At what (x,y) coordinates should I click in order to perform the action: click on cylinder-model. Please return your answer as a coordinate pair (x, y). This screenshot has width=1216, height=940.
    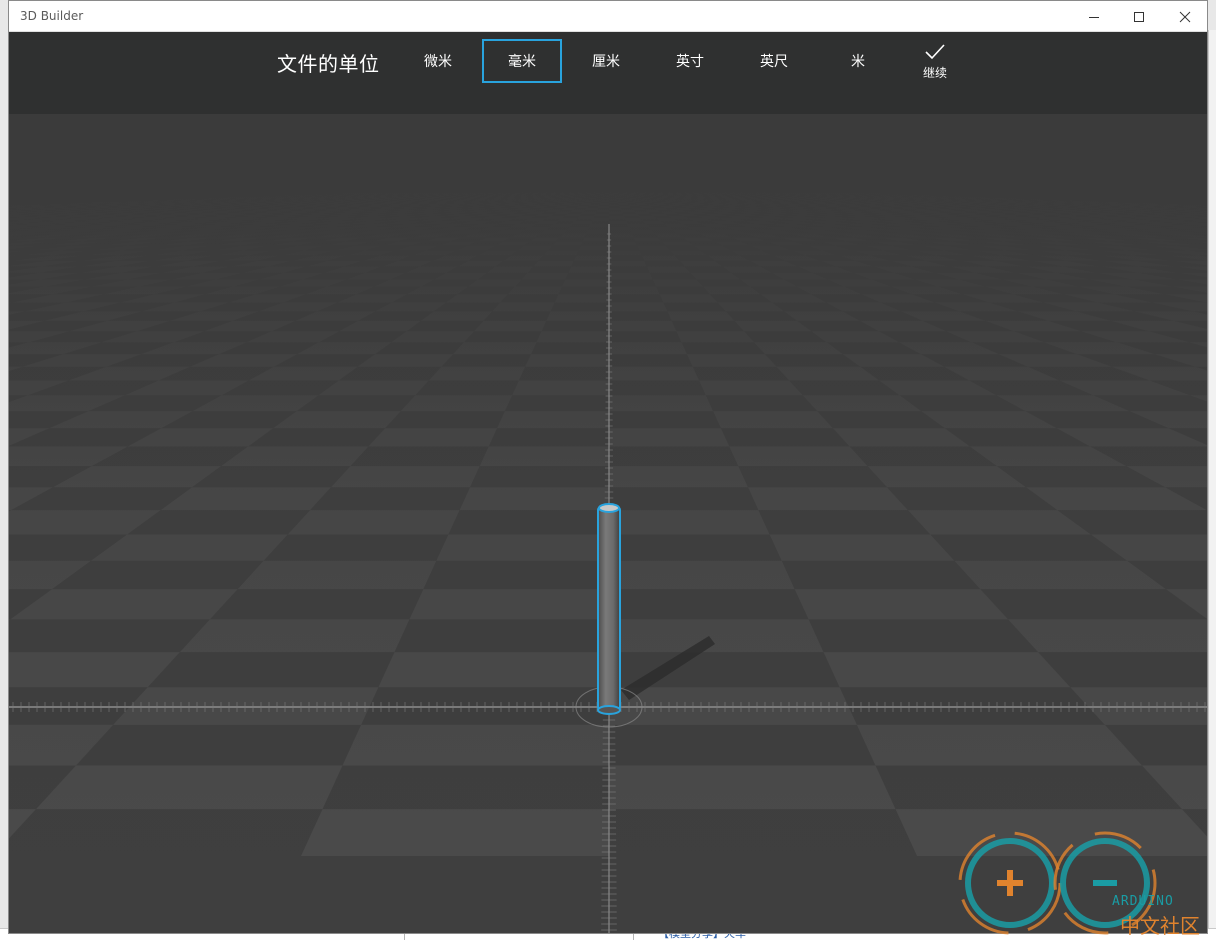
    Looking at the image, I should click on (609, 609).